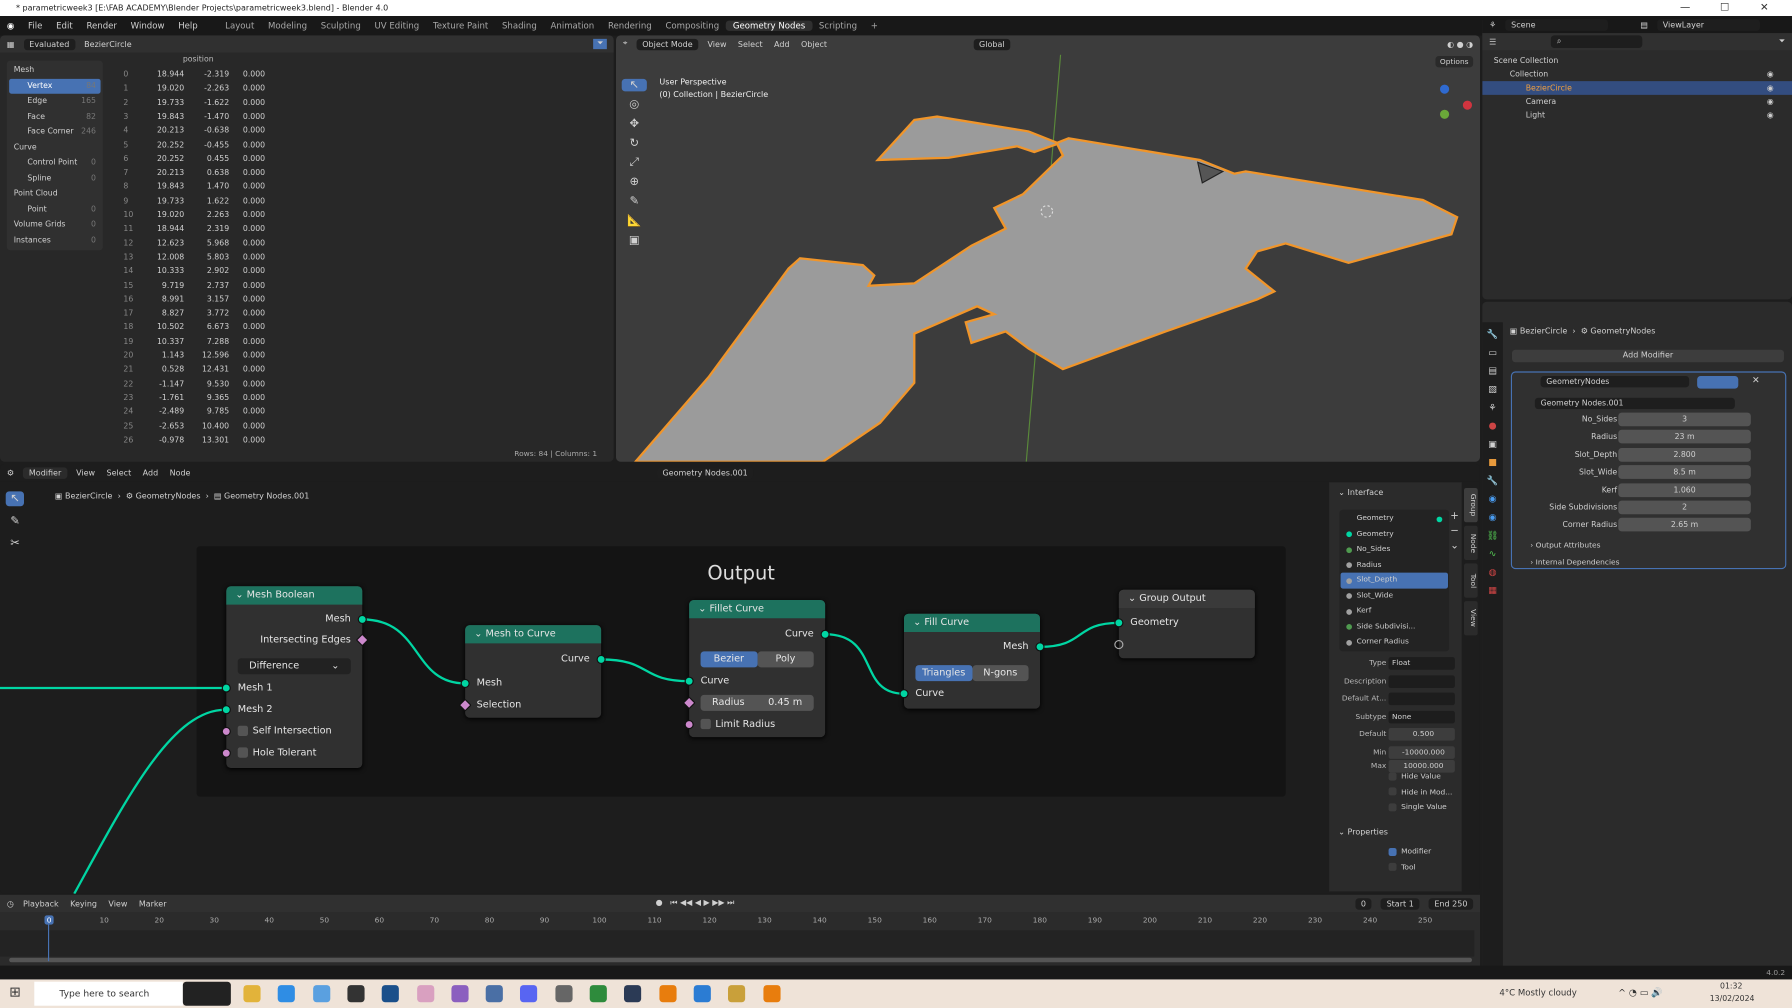 The image size is (1792, 1008). What do you see at coordinates (341, 26) in the screenshot?
I see `workspace-tab: Sculpting` at bounding box center [341, 26].